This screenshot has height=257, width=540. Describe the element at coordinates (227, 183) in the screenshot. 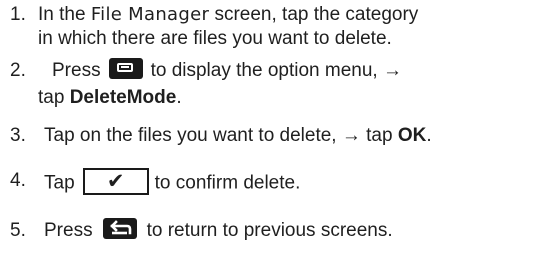

I see `step-text: to confirm delete.` at that location.